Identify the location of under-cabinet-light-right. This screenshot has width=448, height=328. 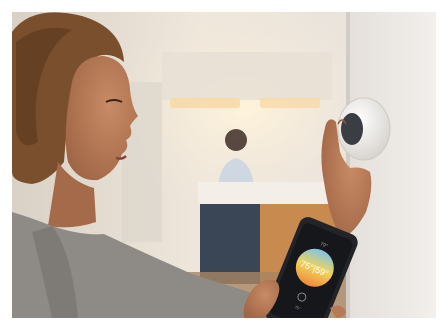
(290, 103).